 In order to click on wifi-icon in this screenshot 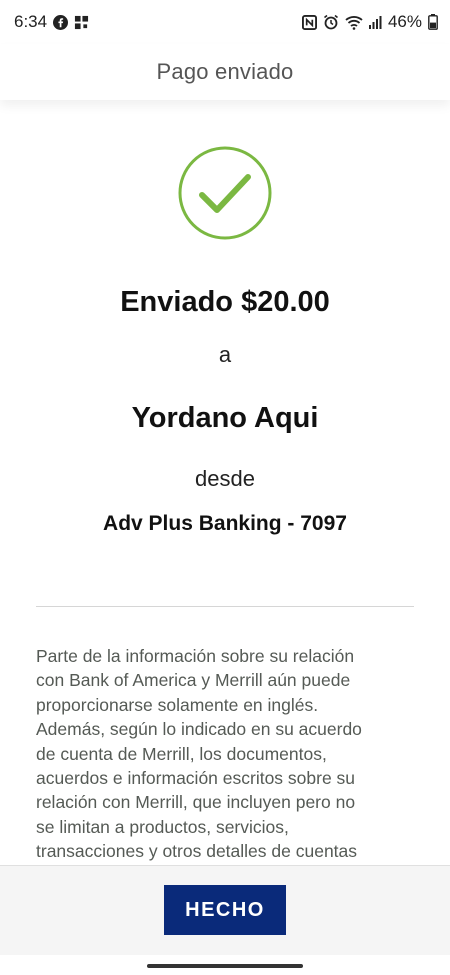, I will do `click(354, 22)`.